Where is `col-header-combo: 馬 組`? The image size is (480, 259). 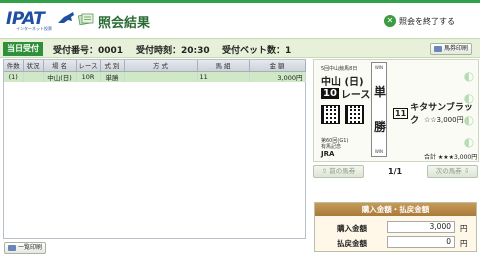 col-header-combo: 馬 組 is located at coordinates (223, 66).